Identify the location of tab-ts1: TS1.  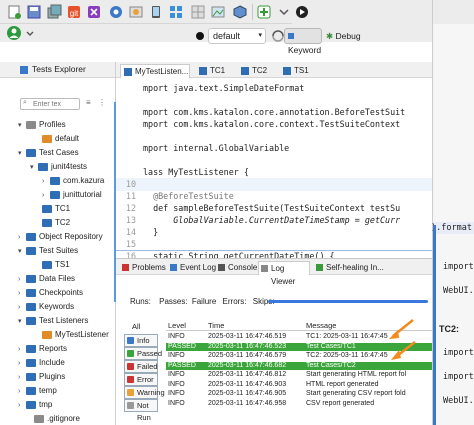
(300, 71).